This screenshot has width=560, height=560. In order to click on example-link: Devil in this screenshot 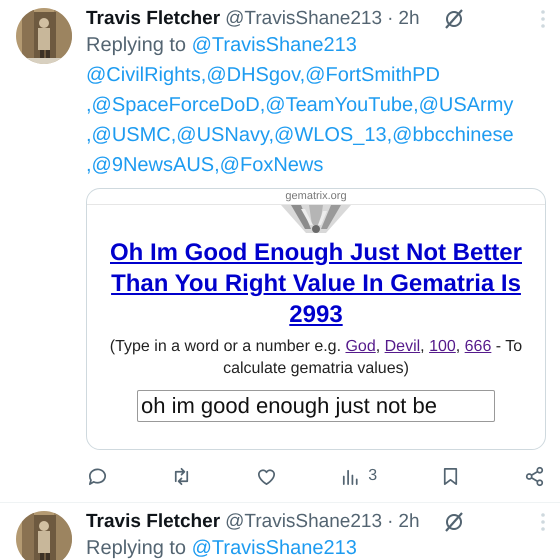, I will do `click(402, 346)`.